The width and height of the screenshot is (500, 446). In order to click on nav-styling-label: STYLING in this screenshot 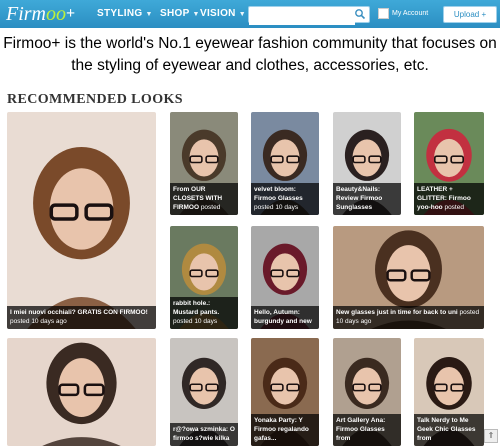, I will do `click(120, 13)`.